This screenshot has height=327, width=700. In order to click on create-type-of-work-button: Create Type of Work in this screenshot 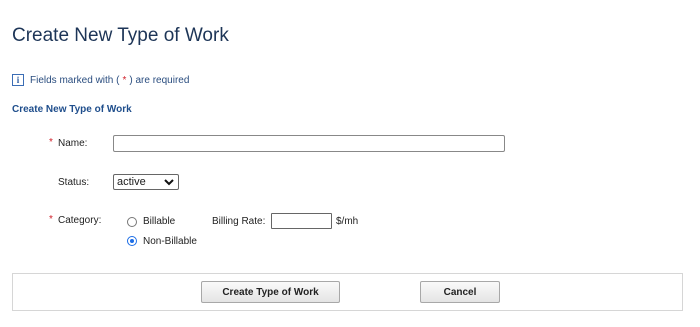, I will do `click(270, 292)`.